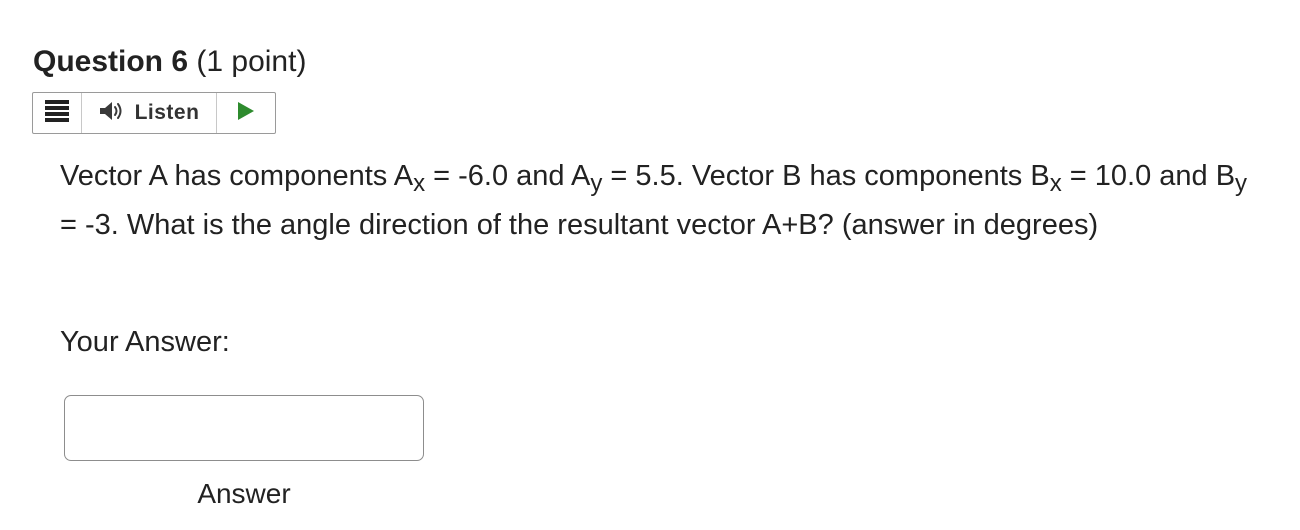 This screenshot has width=1300, height=530. What do you see at coordinates (508, 176) in the screenshot?
I see `question-text-part: = -6.0 and A` at bounding box center [508, 176].